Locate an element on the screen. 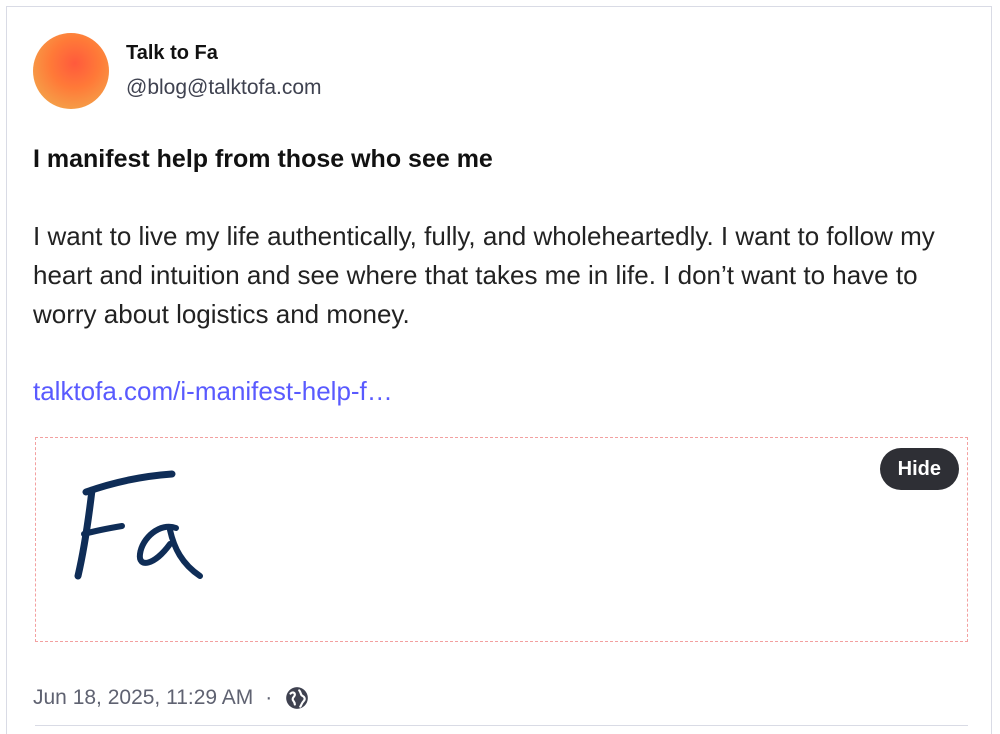 This screenshot has height=734, width=1000. author-display-name: Talk to Fa is located at coordinates (224, 53).